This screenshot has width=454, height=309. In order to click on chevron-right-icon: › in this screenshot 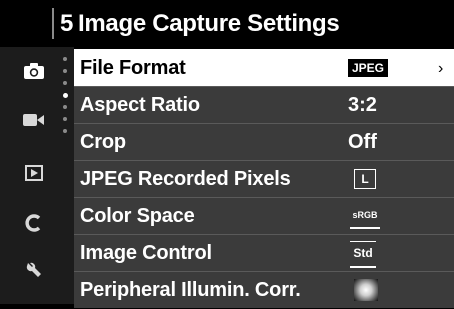, I will do `click(441, 68)`.